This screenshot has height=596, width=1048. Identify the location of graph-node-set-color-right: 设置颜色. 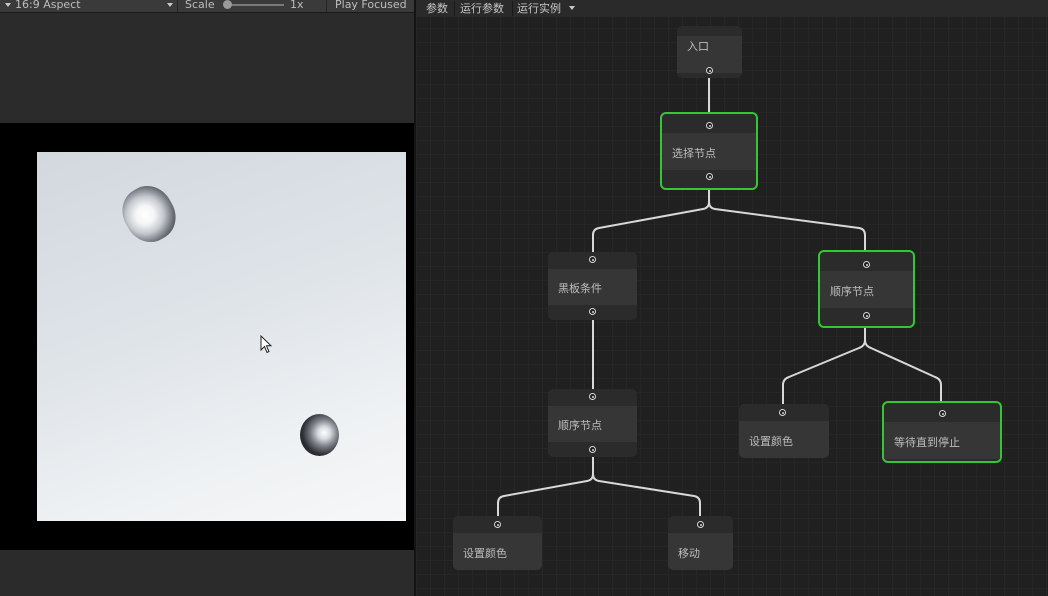
(784, 431).